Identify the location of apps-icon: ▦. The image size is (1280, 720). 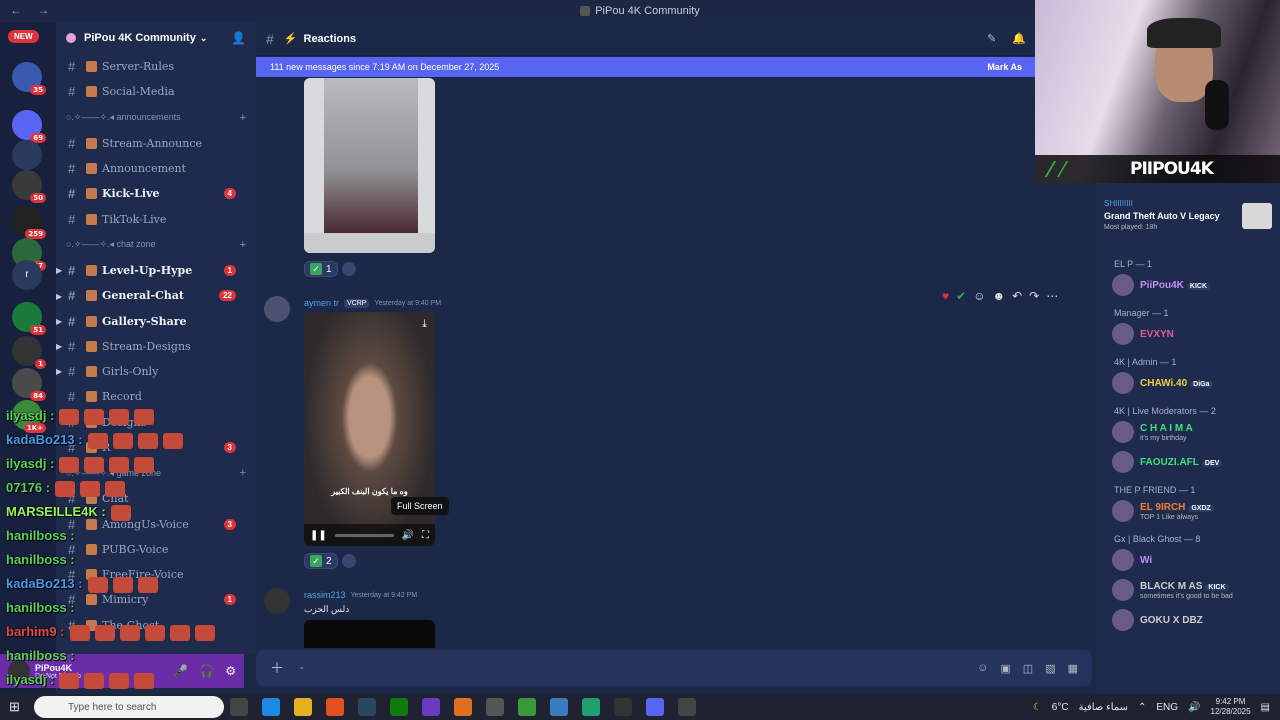
(1073, 668).